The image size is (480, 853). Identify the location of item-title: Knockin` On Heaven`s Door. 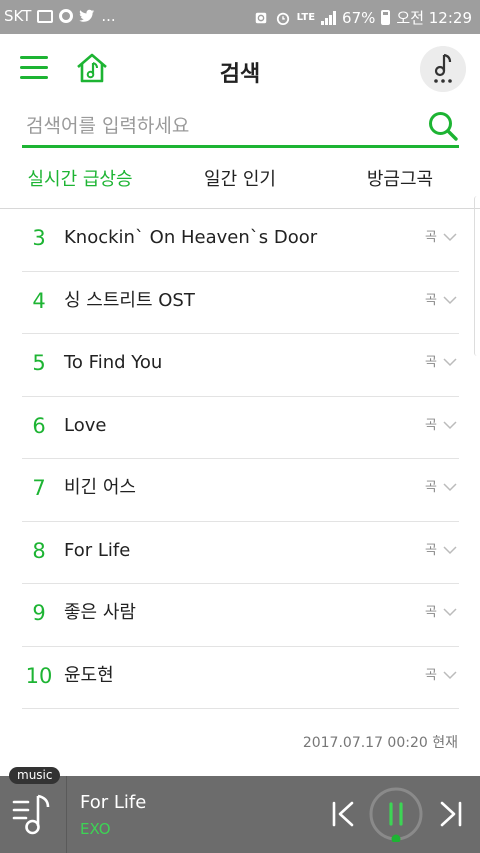
(191, 237).